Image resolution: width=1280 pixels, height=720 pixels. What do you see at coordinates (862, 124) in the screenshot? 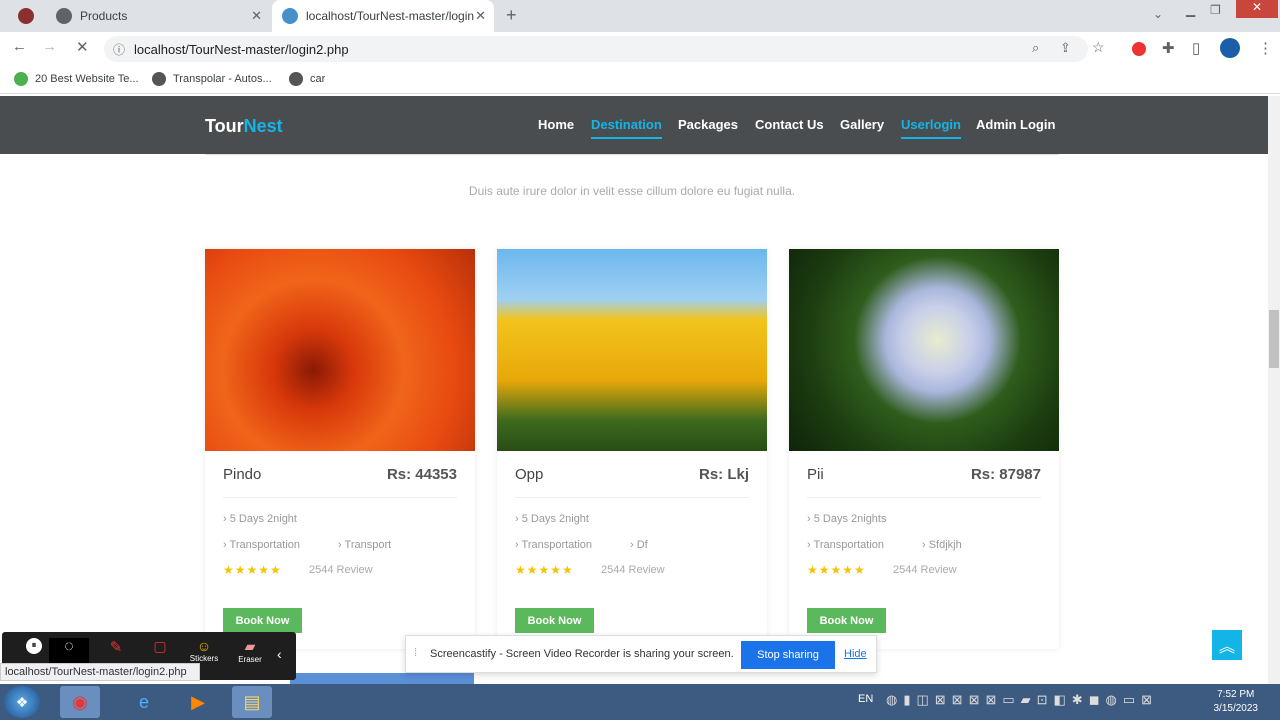
I see `nav-gallery: Gallery` at bounding box center [862, 124].